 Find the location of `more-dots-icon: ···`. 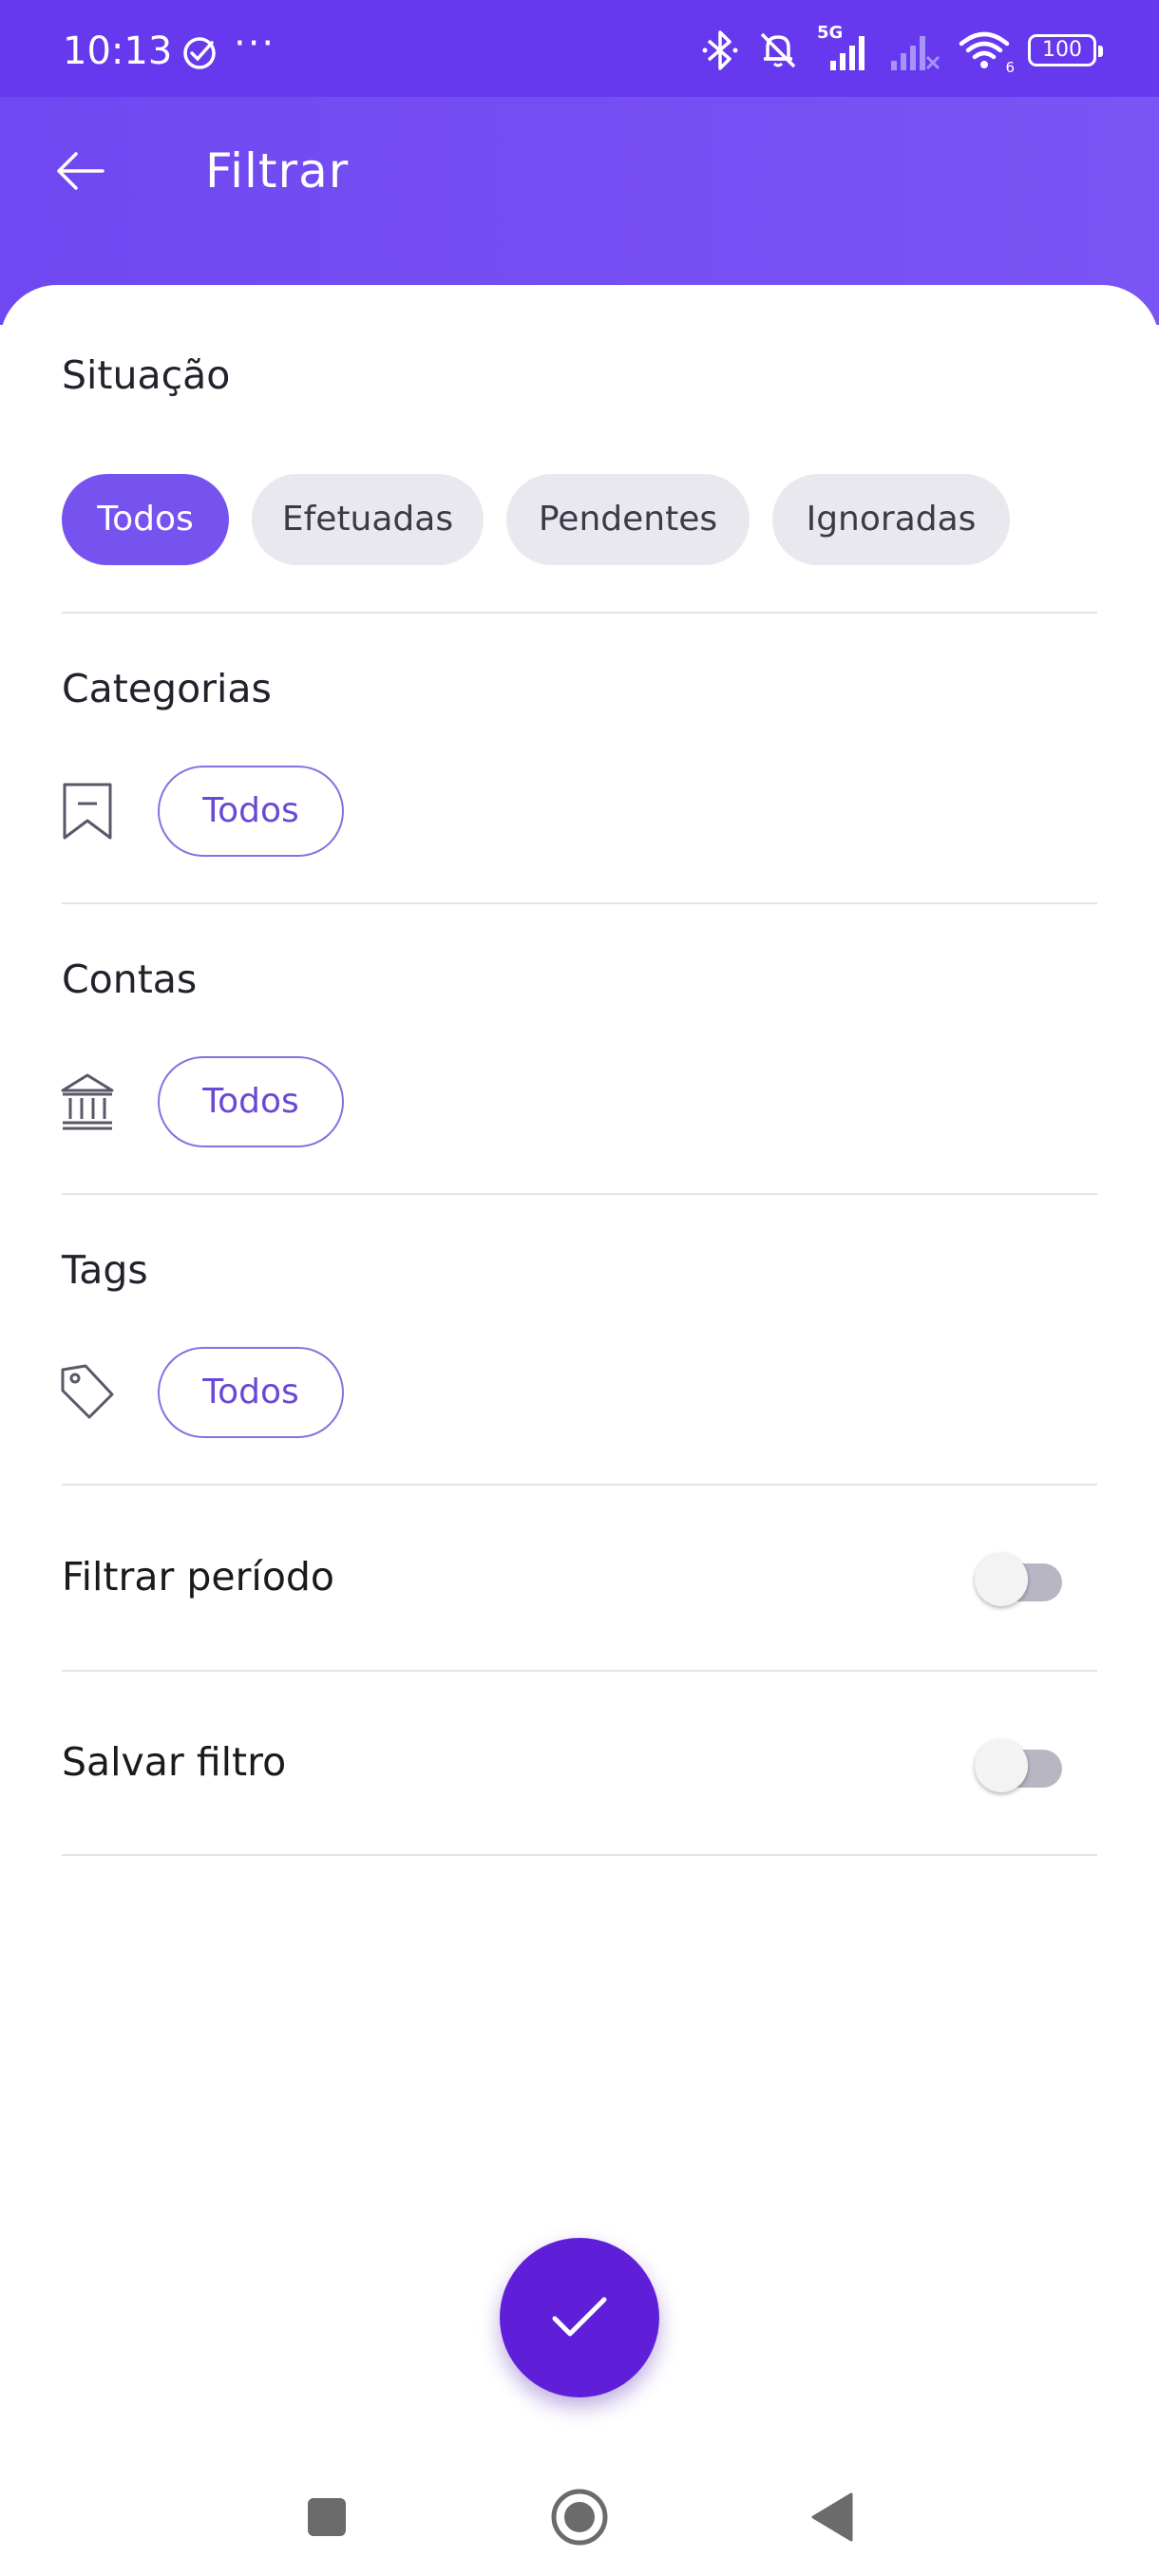

more-dots-icon: ··· is located at coordinates (255, 44).